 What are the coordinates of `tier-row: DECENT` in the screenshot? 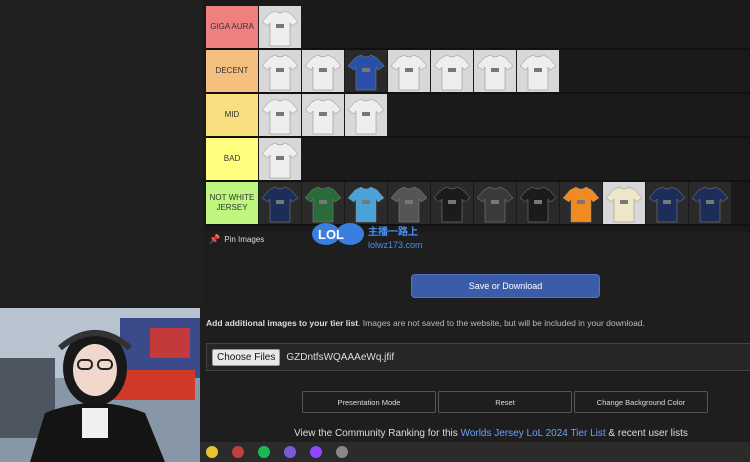 It's located at (478, 72).